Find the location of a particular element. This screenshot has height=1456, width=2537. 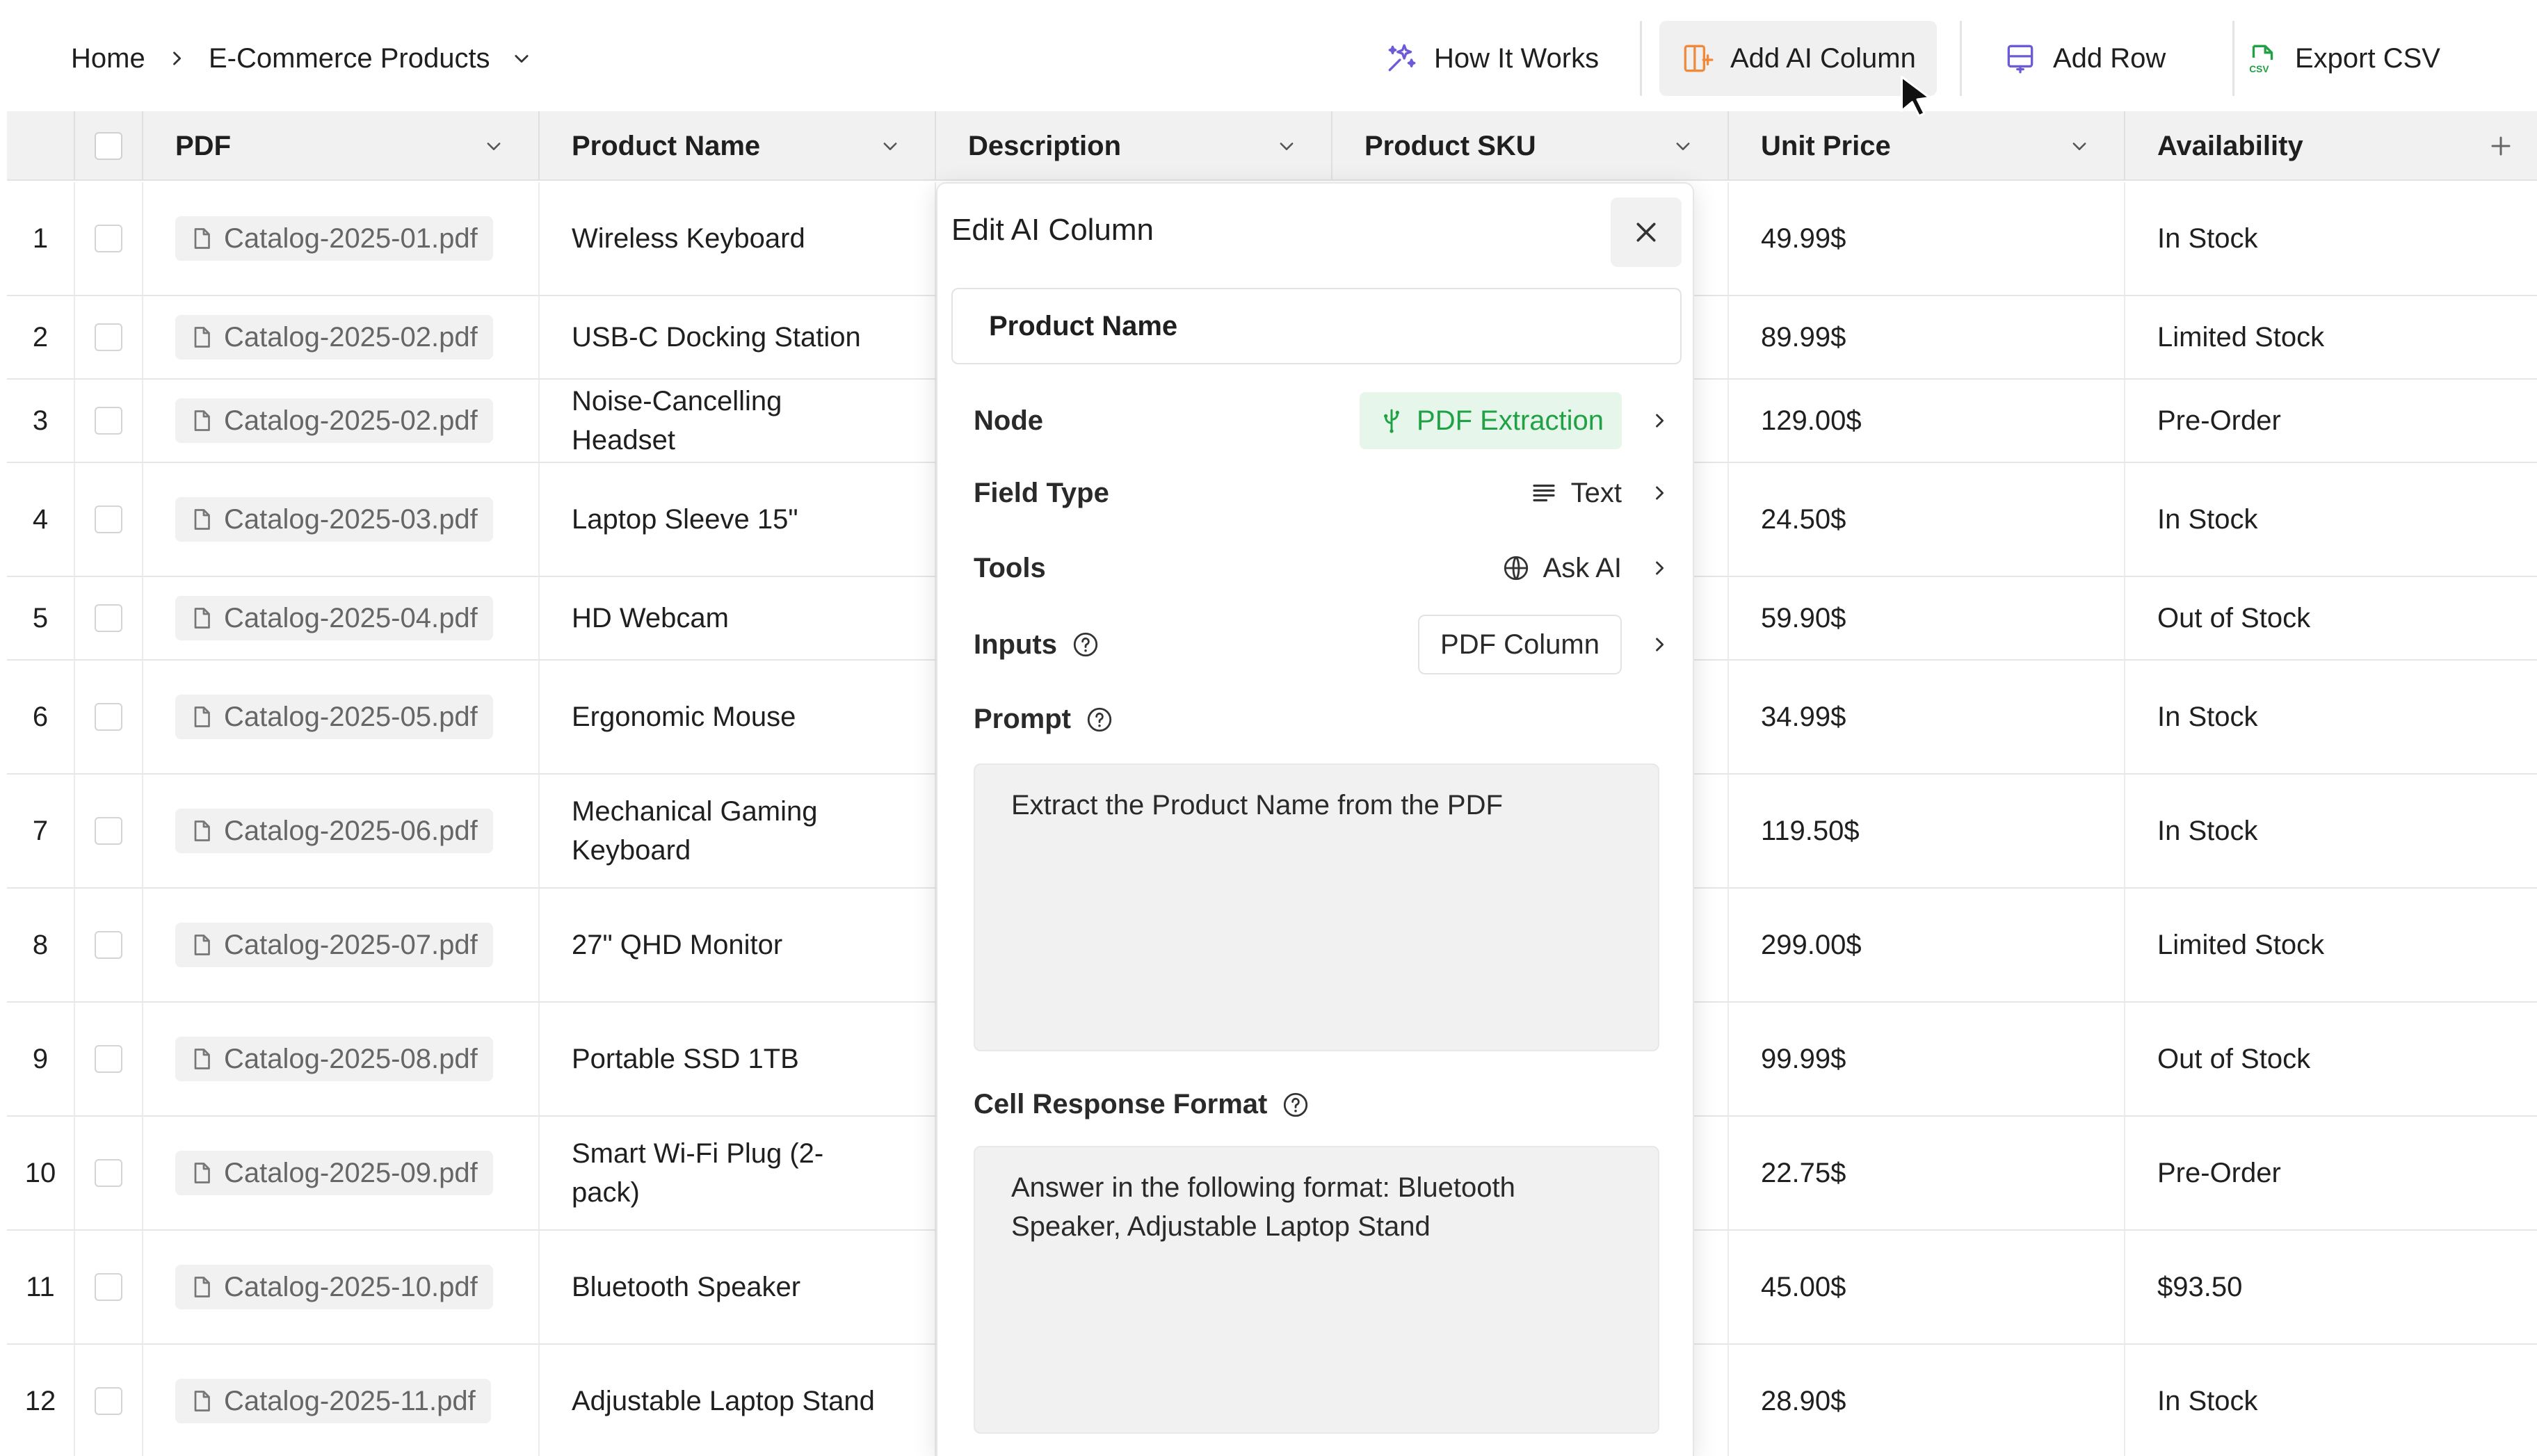

field-type-selector: Text is located at coordinates (1599, 493).